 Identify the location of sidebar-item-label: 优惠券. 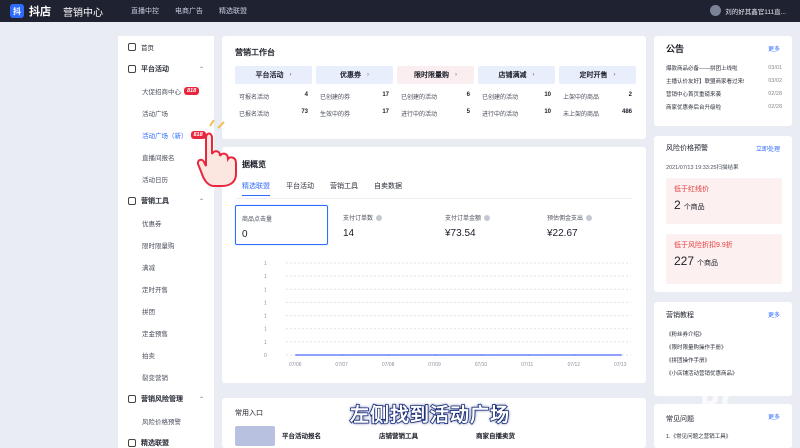
(152, 224).